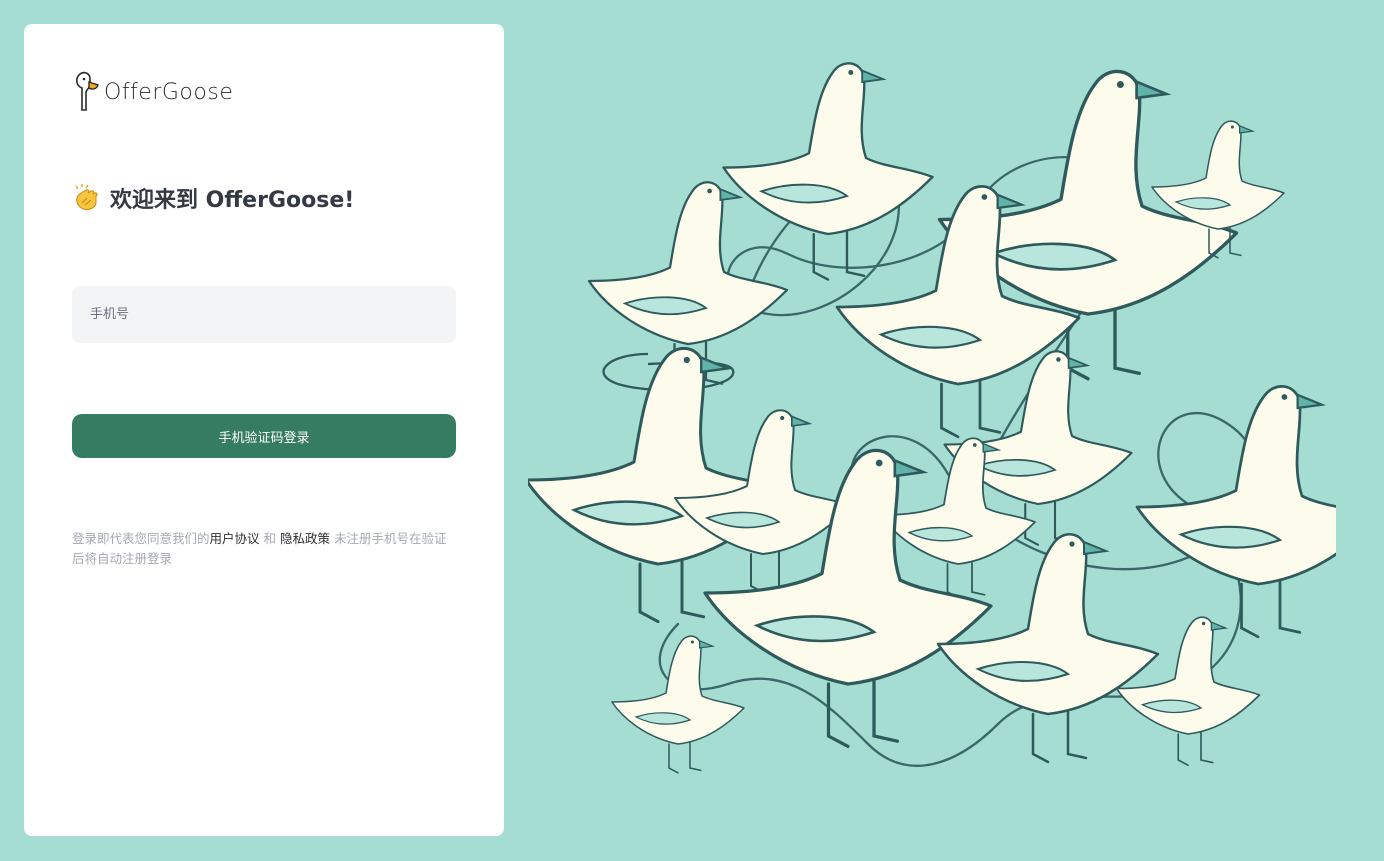 The image size is (1384, 861). I want to click on privacy-policy-link: 隐私政策, so click(305, 538).